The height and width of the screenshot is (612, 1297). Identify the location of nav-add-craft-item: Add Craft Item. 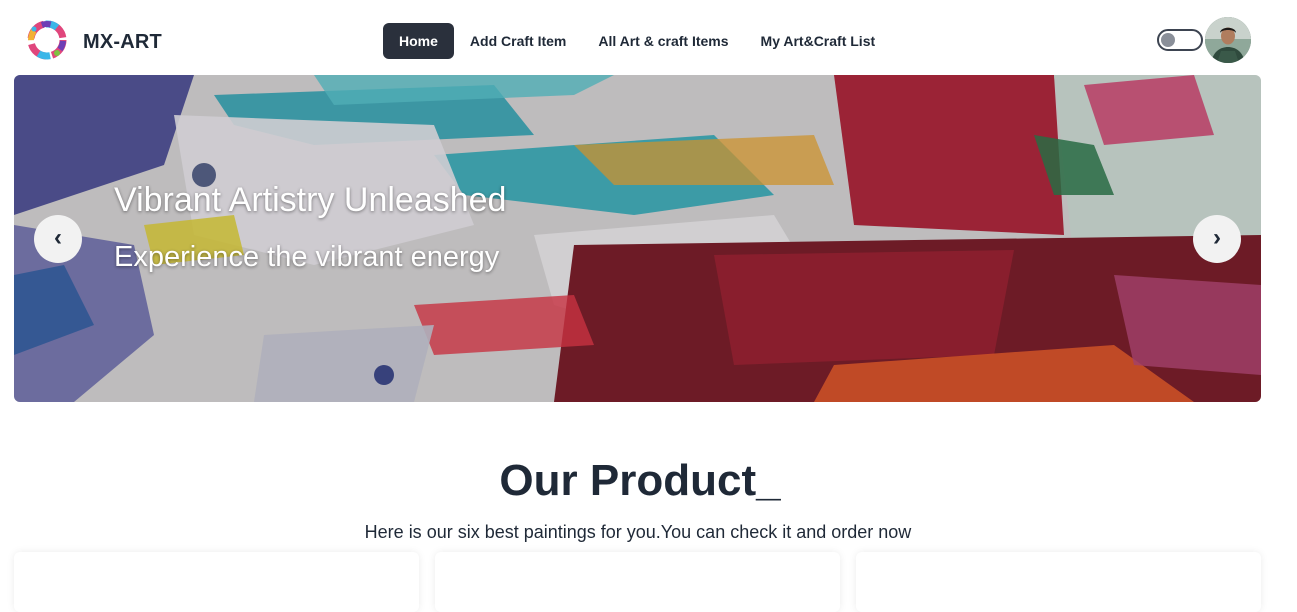
(518, 41).